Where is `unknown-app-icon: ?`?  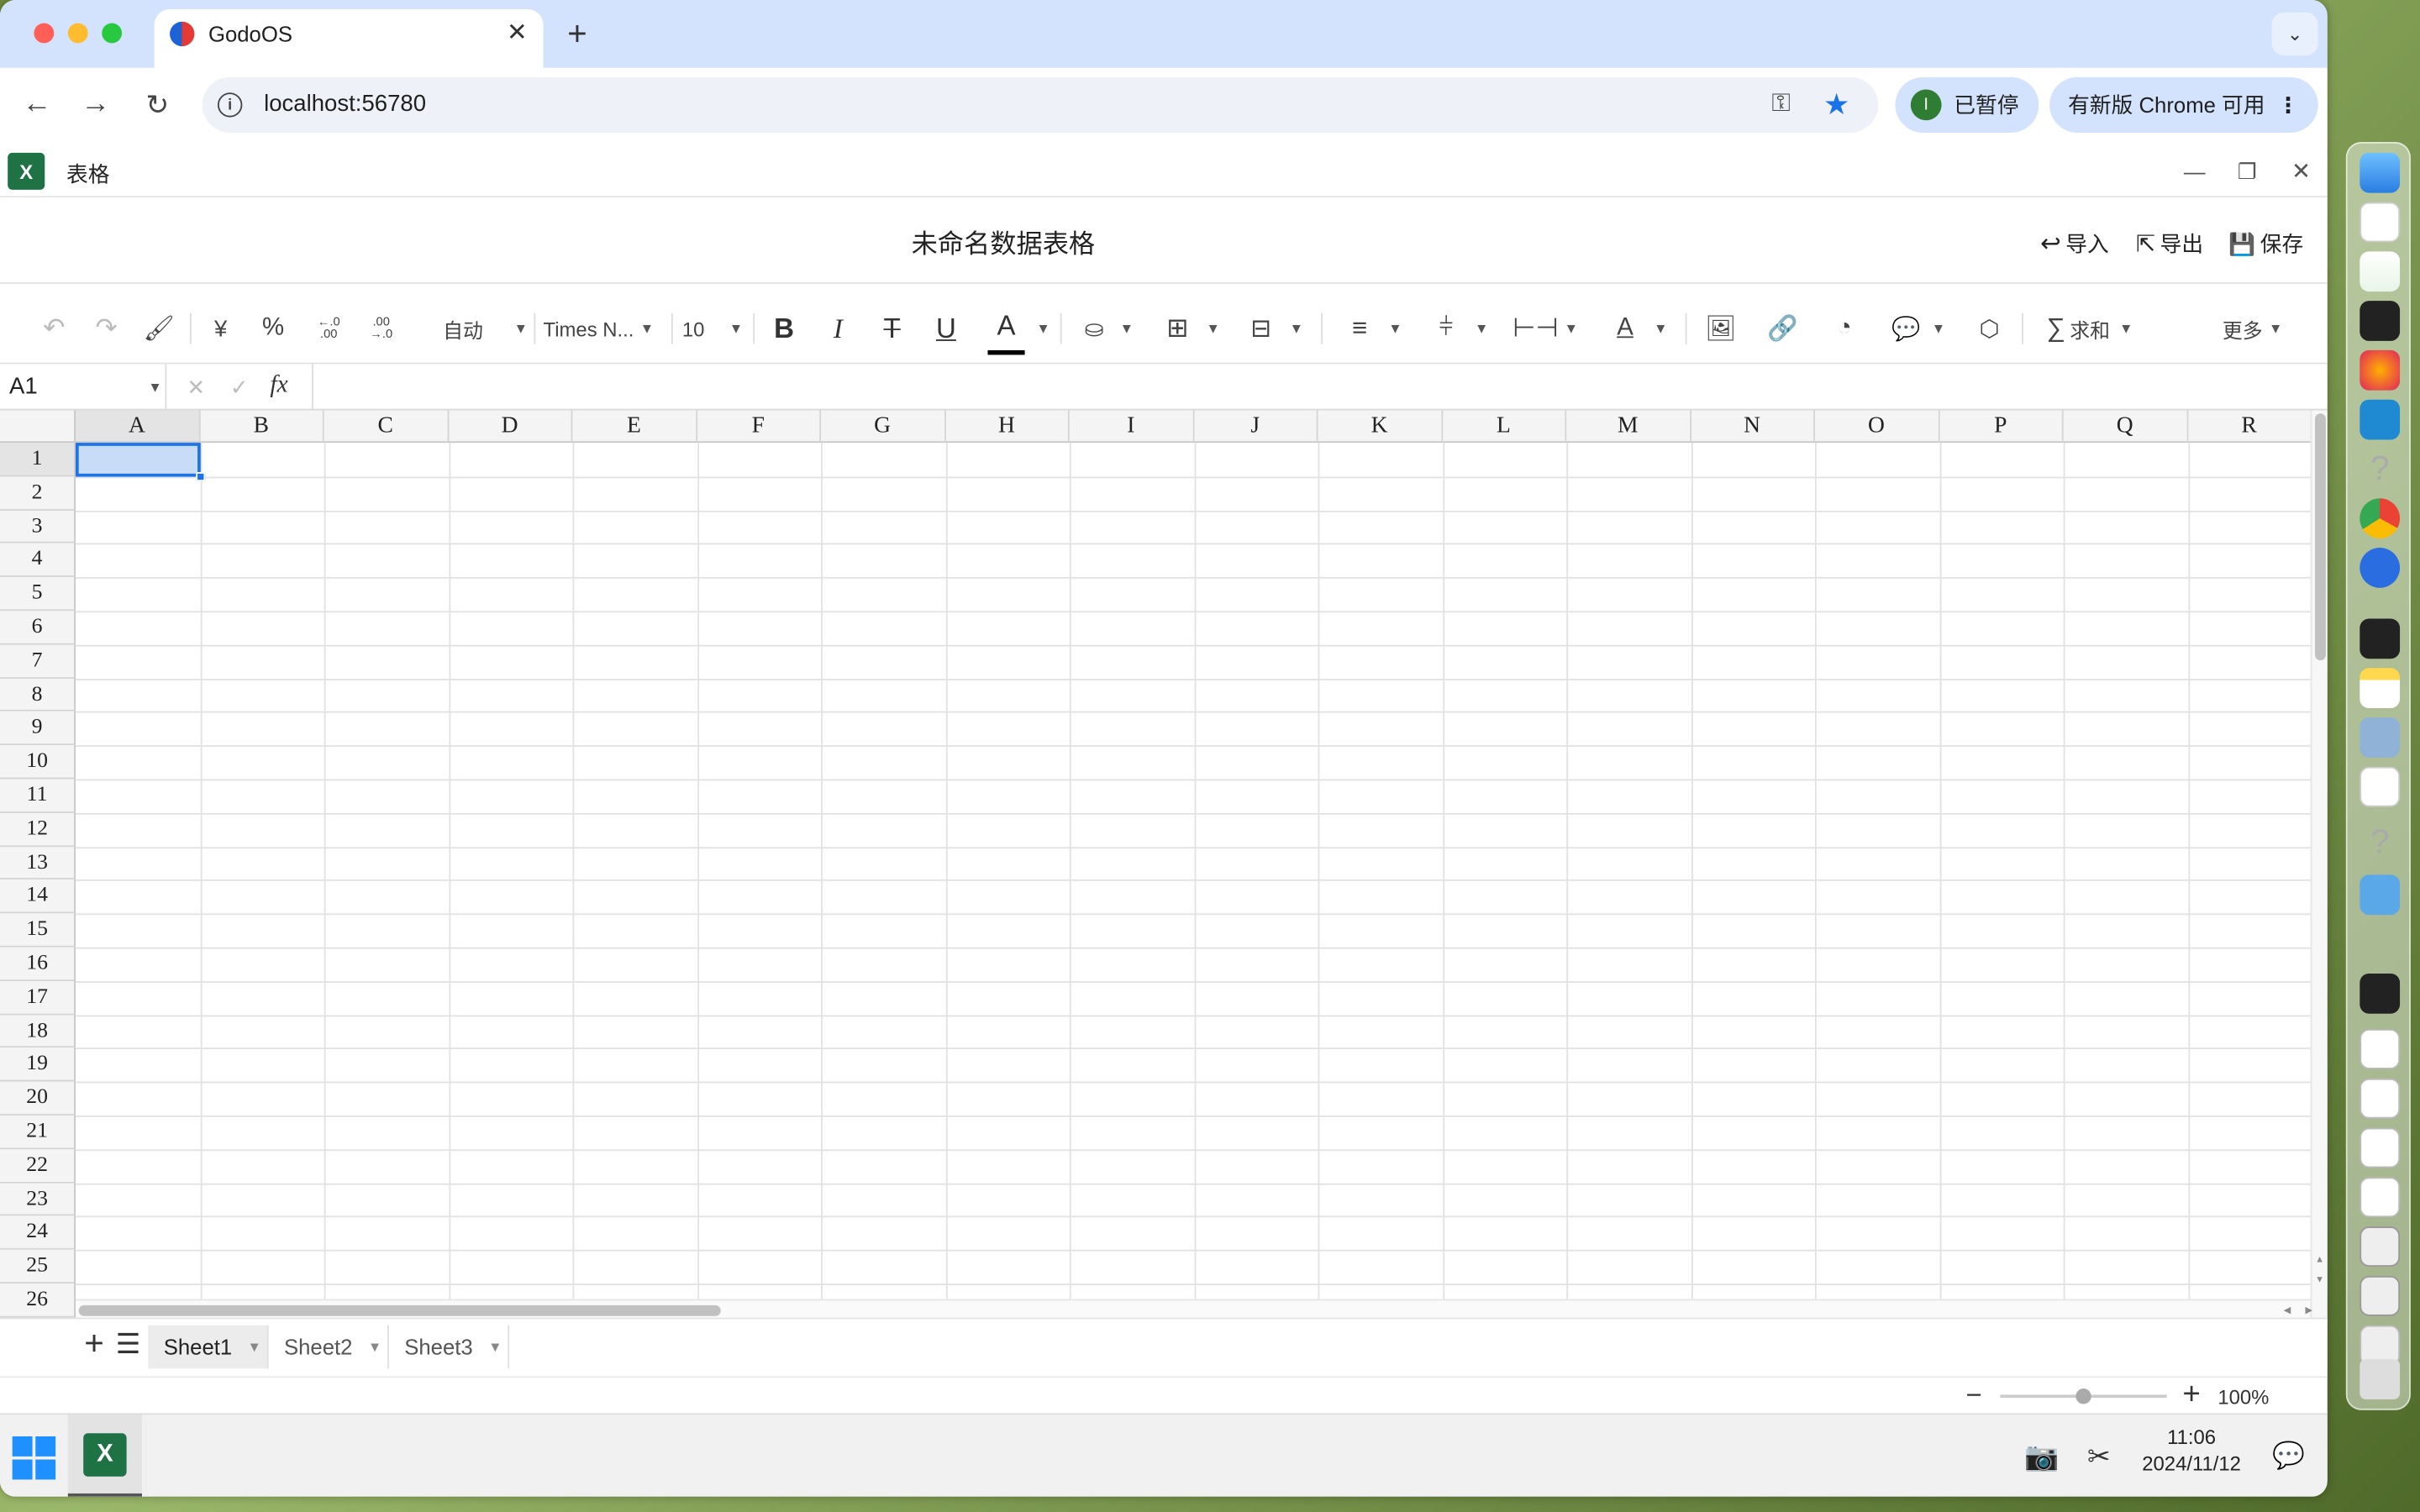 unknown-app-icon: ? is located at coordinates (2380, 469).